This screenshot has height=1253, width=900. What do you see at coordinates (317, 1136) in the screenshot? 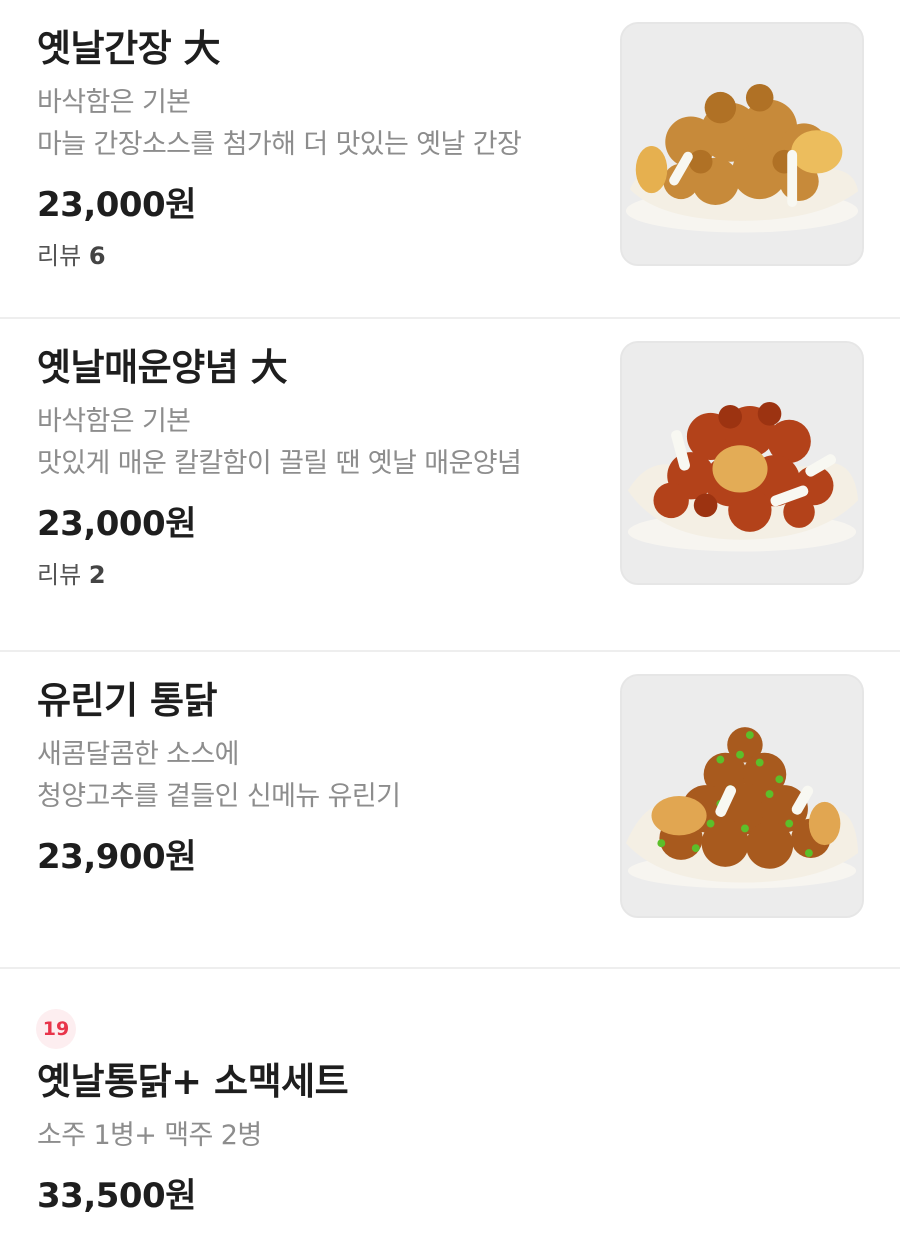
I see `menu-item-description: 소주 1병+ 맥주 2병` at bounding box center [317, 1136].